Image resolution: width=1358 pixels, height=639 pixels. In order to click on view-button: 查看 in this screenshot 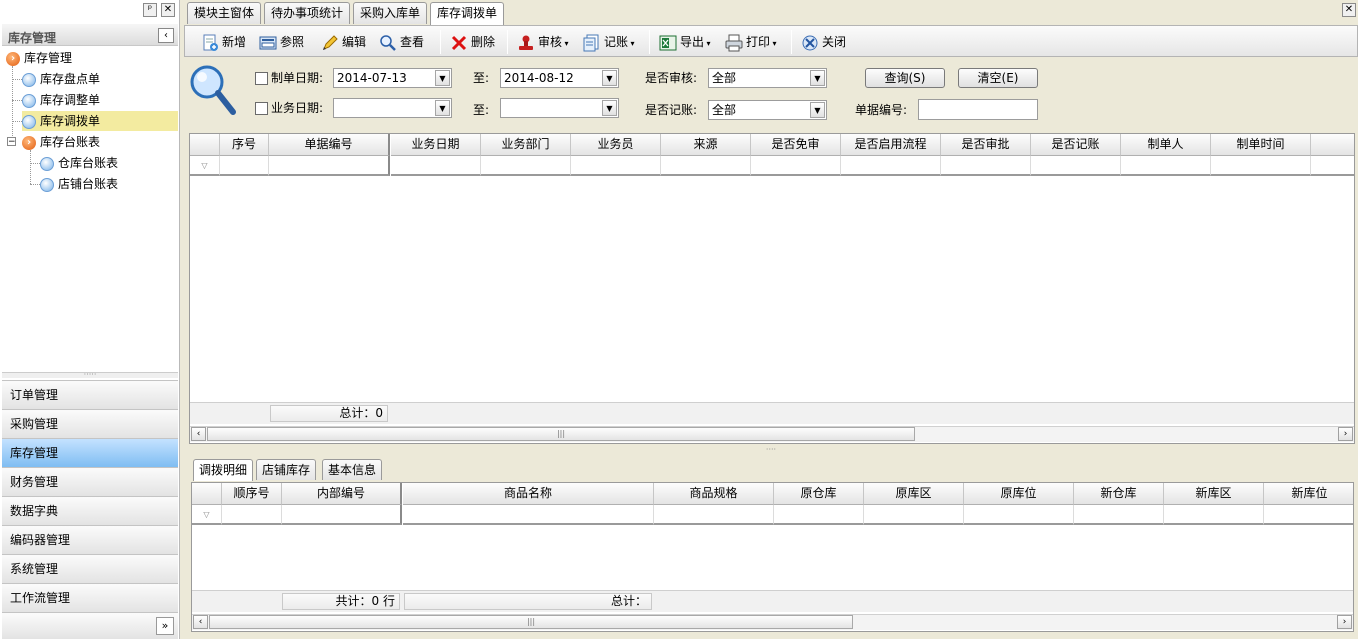, I will do `click(401, 42)`.